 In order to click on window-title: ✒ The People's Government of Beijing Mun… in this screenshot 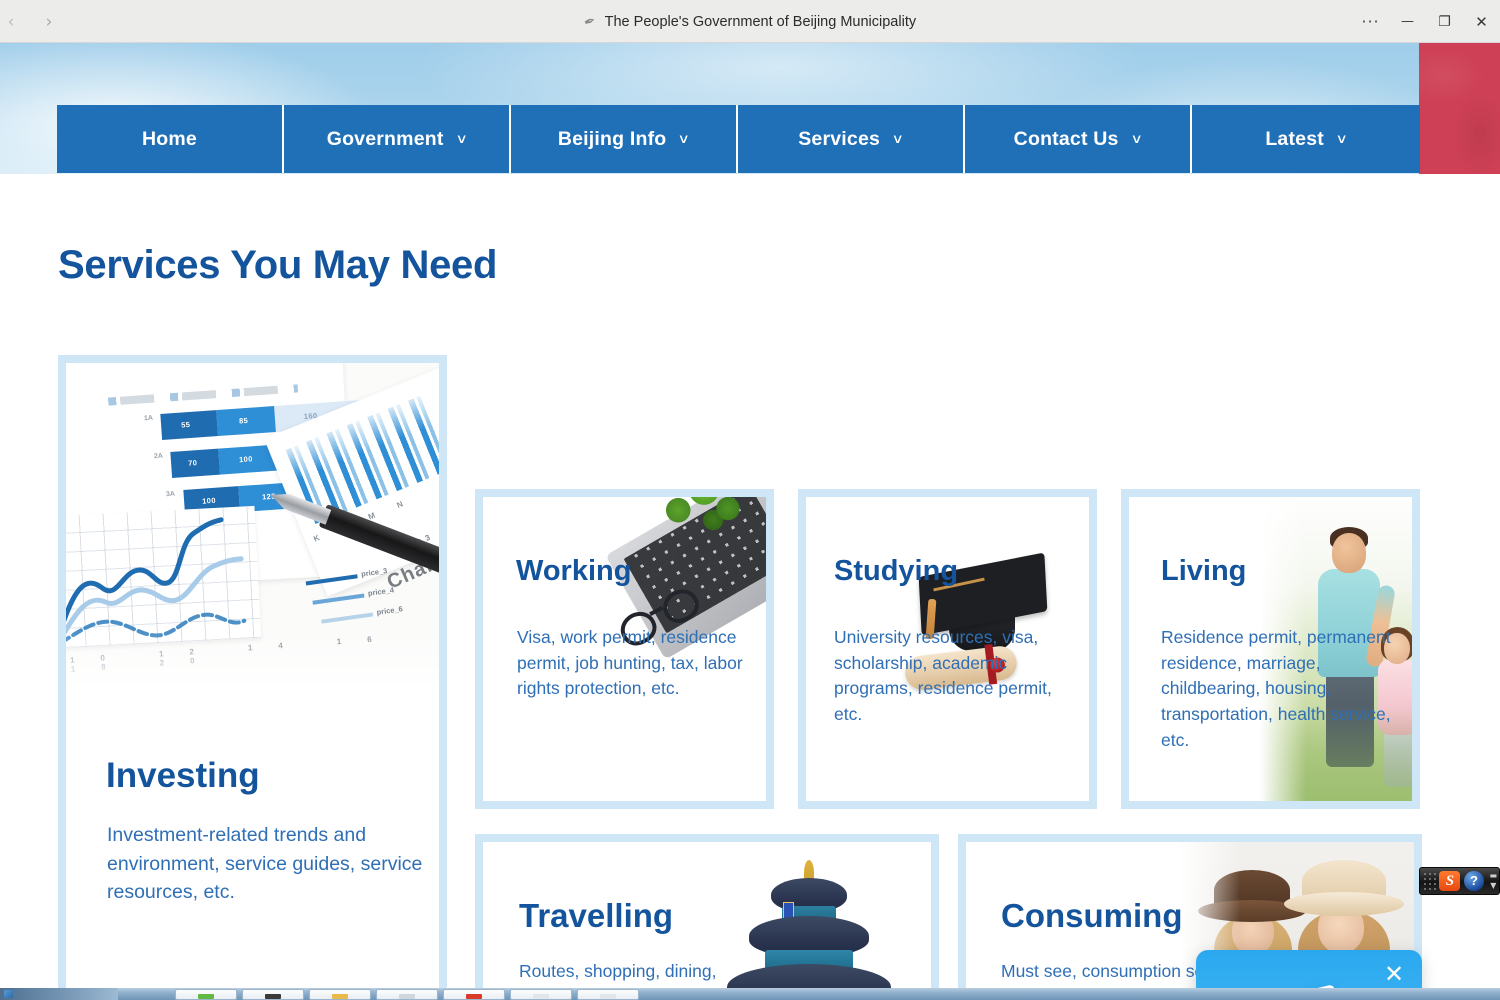, I will do `click(750, 21)`.